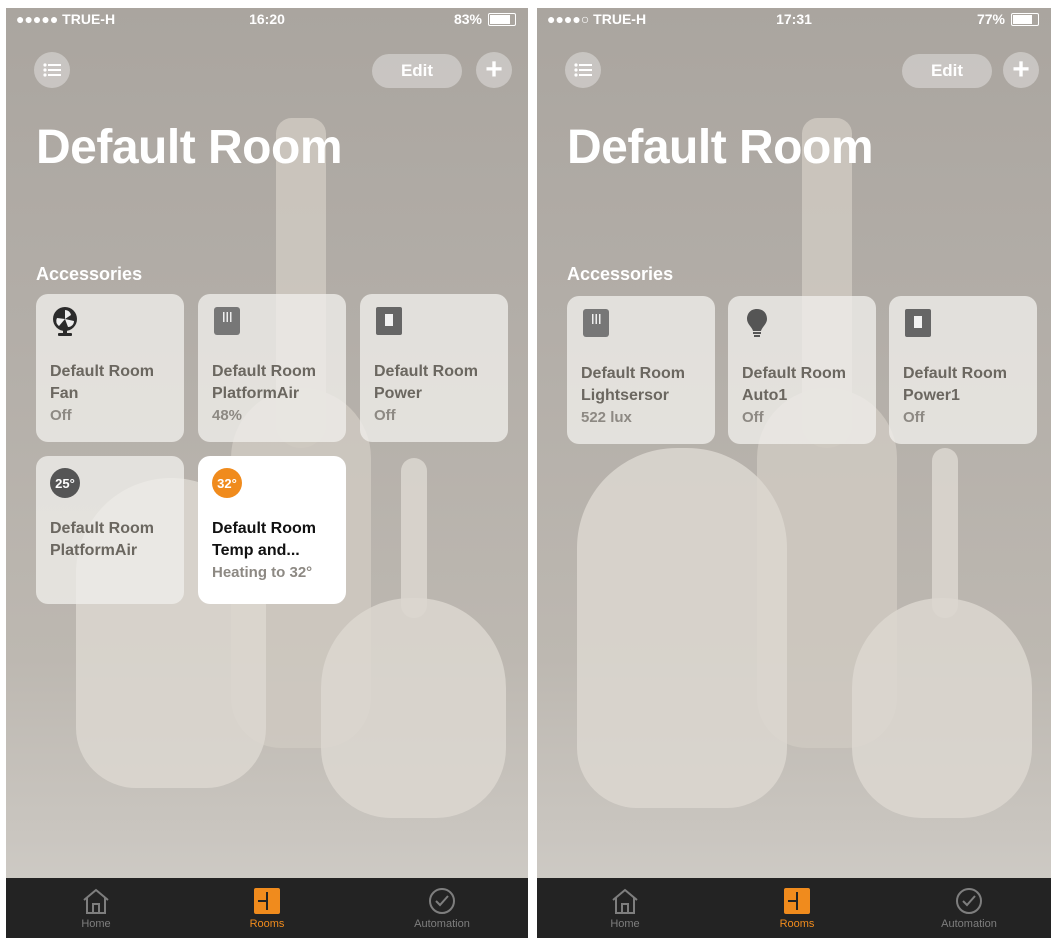 This screenshot has height=938, width=1051. What do you see at coordinates (990, 19) in the screenshot?
I see `battery-percent: 77%` at bounding box center [990, 19].